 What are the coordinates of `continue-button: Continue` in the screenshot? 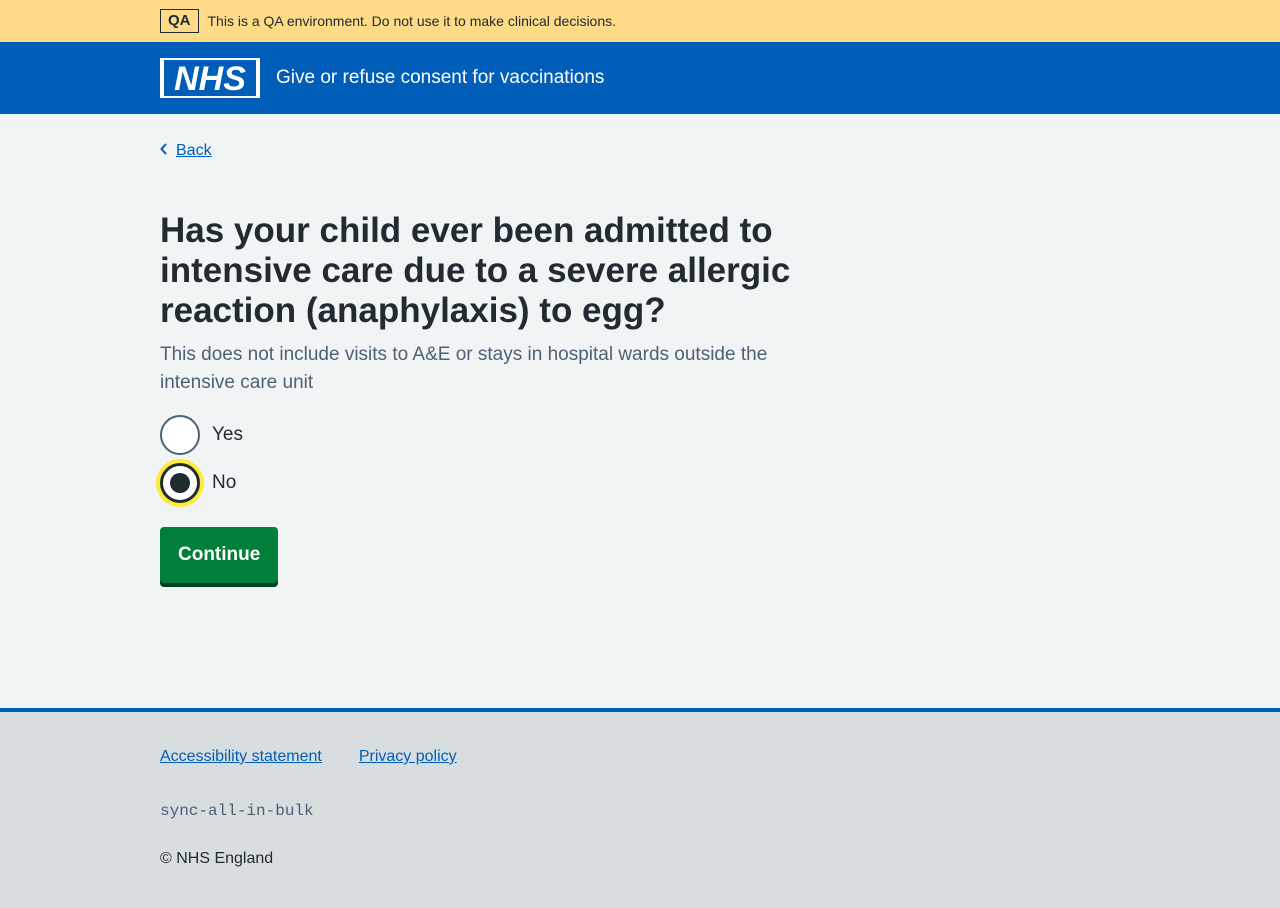 It's located at (219, 555).